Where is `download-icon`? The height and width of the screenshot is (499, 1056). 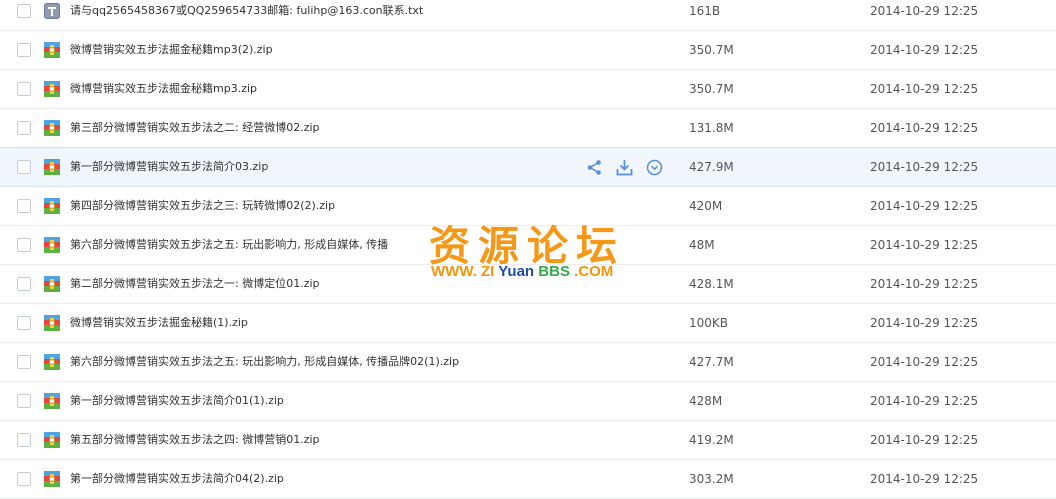
download-icon is located at coordinates (624, 167).